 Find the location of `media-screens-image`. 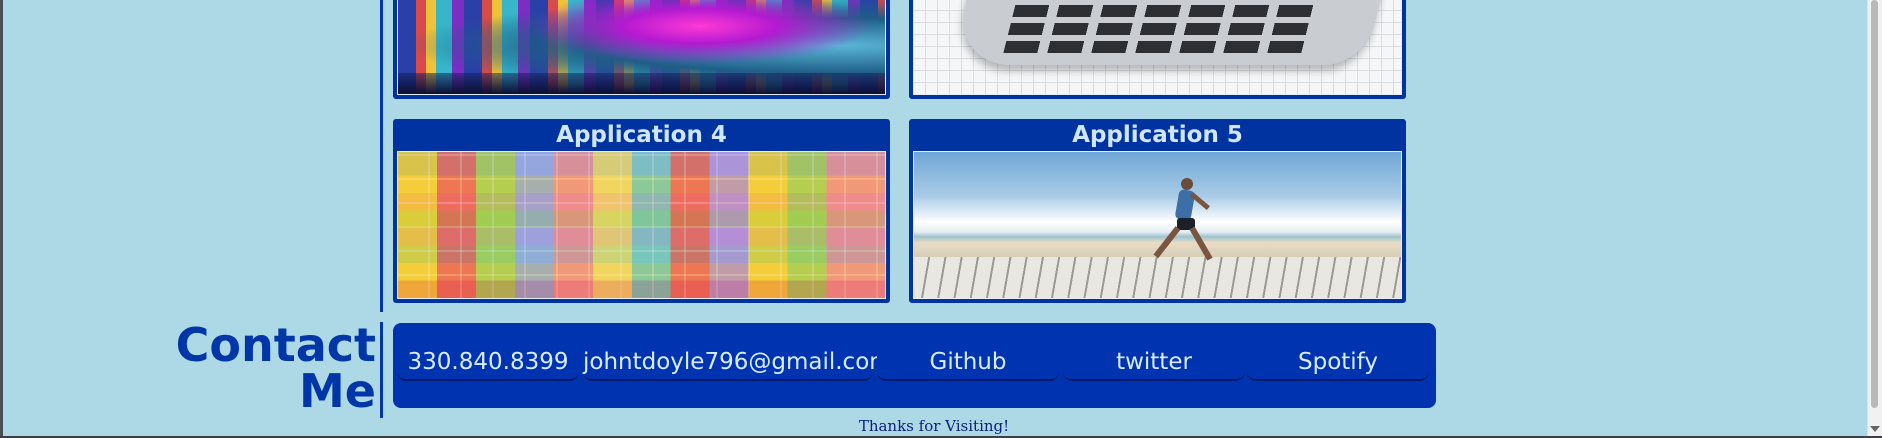

media-screens-image is located at coordinates (641, 47).